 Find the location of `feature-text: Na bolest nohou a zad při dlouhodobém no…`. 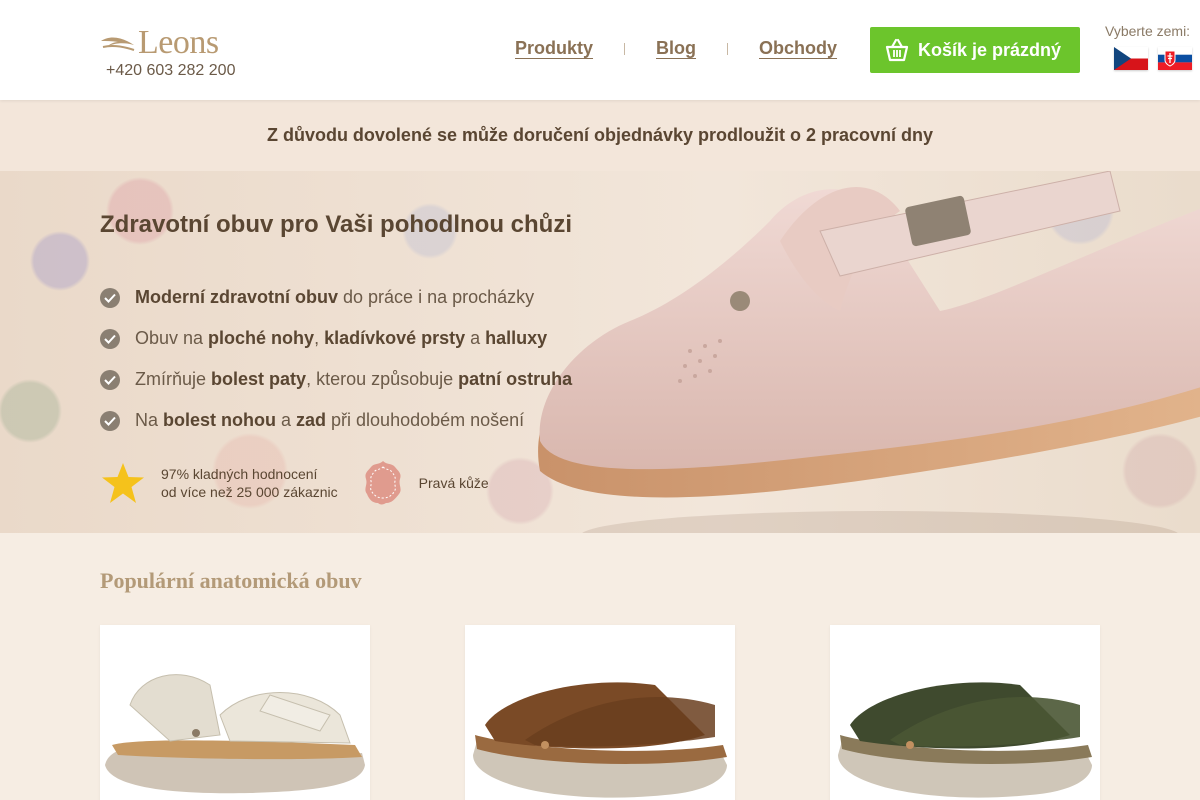

feature-text: Na bolest nohou a zad při dlouhodobém no… is located at coordinates (330, 420).